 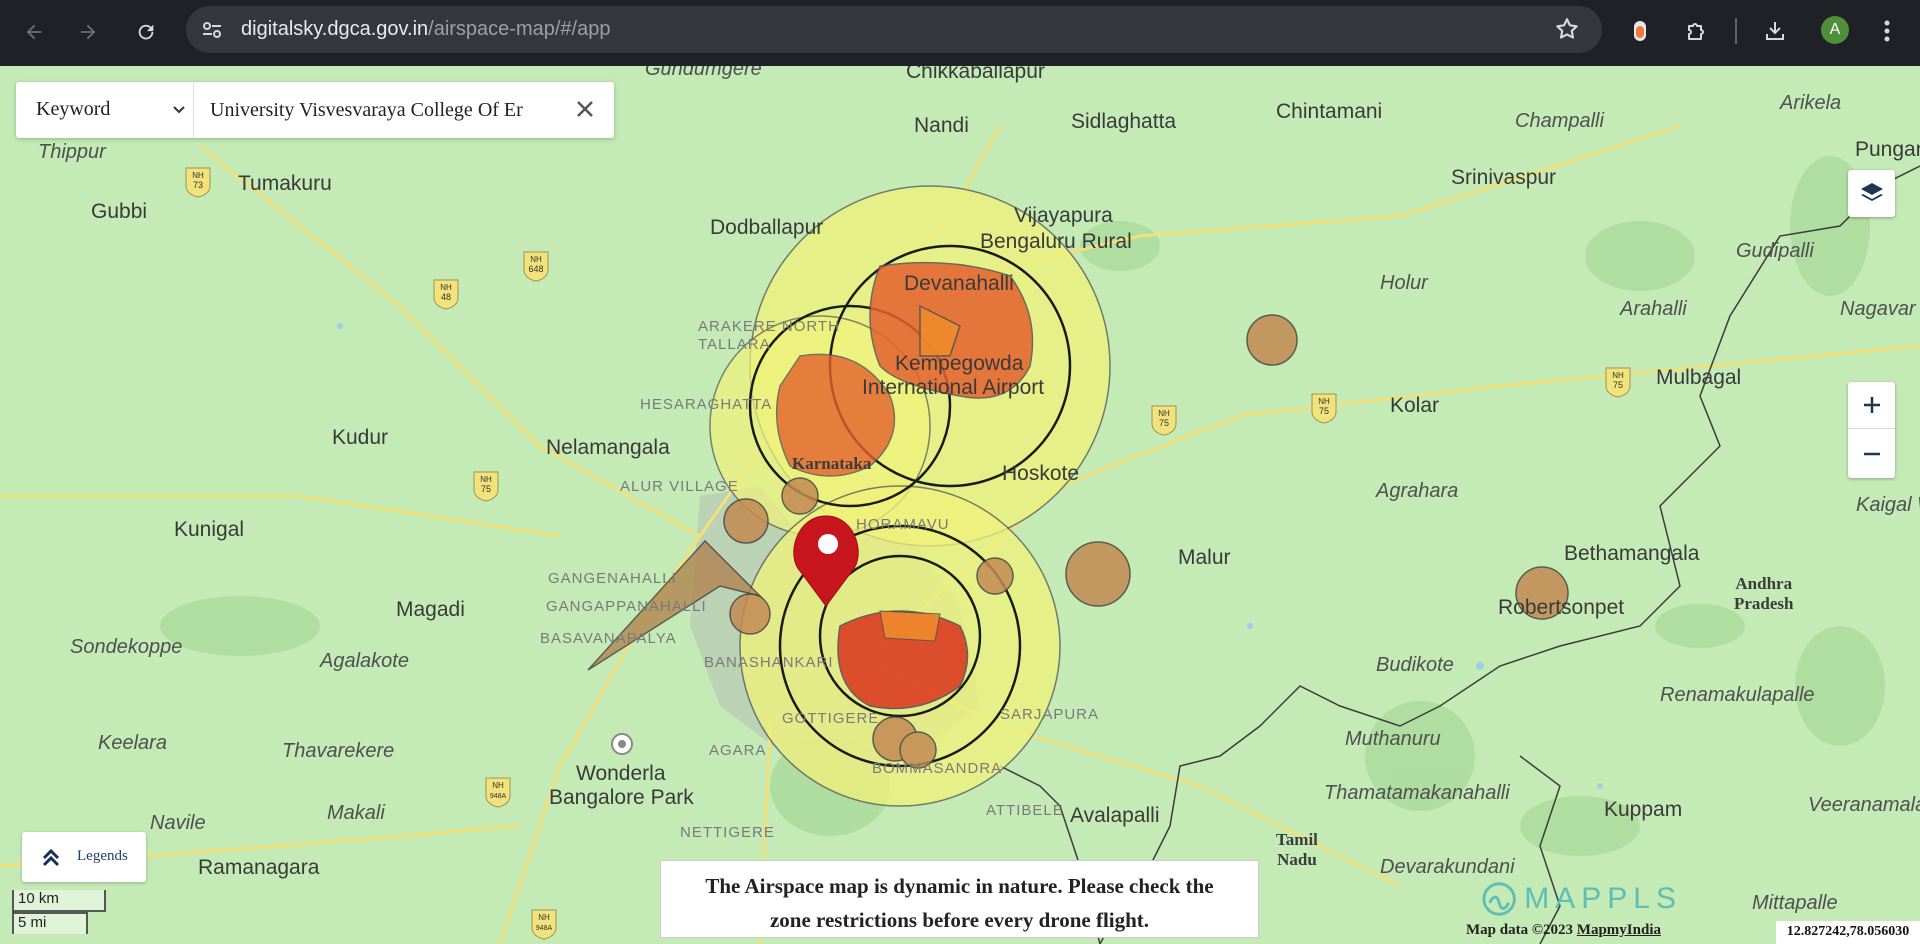 What do you see at coordinates (738, 750) in the screenshot?
I see `locality-agara: AGARA` at bounding box center [738, 750].